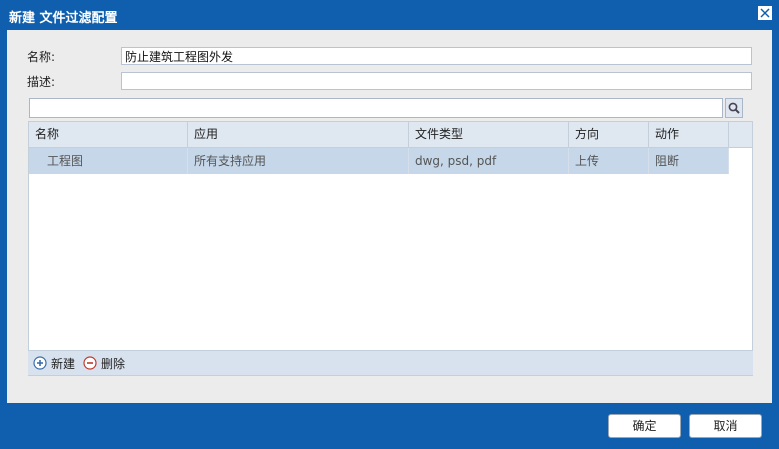 The width and height of the screenshot is (779, 449). What do you see at coordinates (63, 18) in the screenshot?
I see `dialog-title: 新建 文件过滤配置` at bounding box center [63, 18].